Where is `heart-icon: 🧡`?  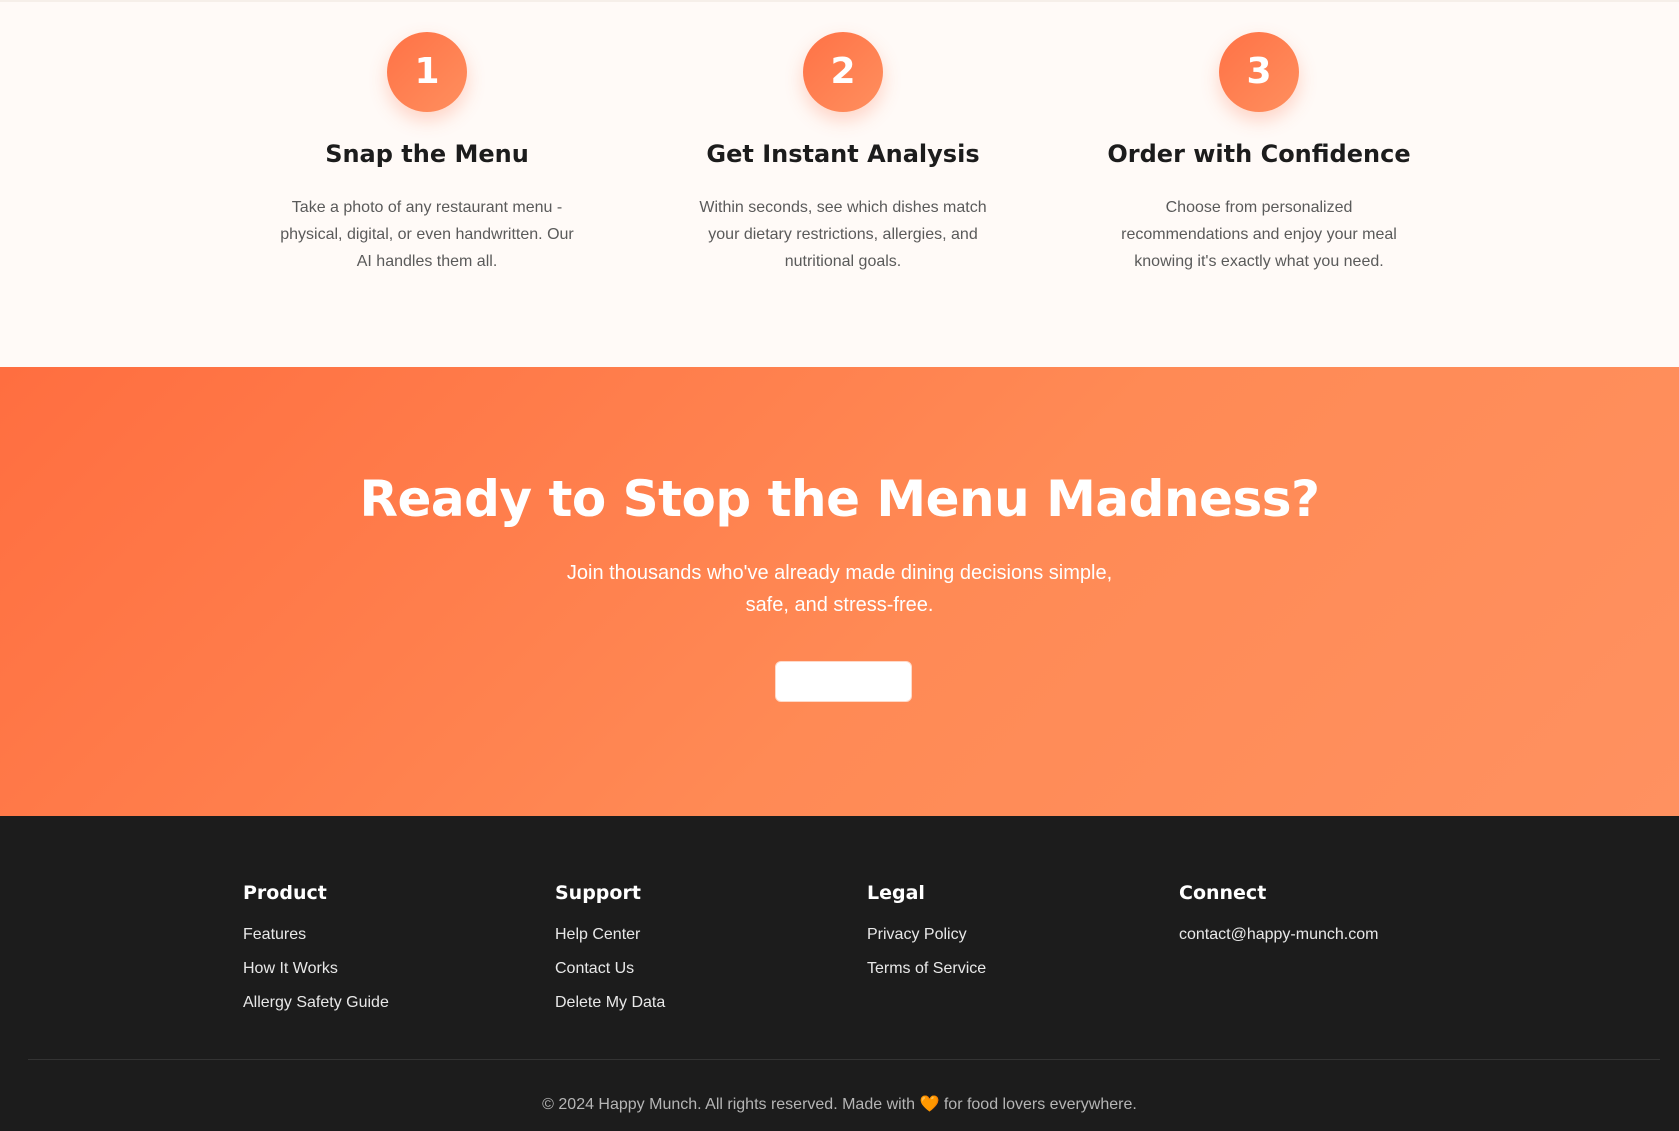
heart-icon: 🧡 is located at coordinates (929, 1104).